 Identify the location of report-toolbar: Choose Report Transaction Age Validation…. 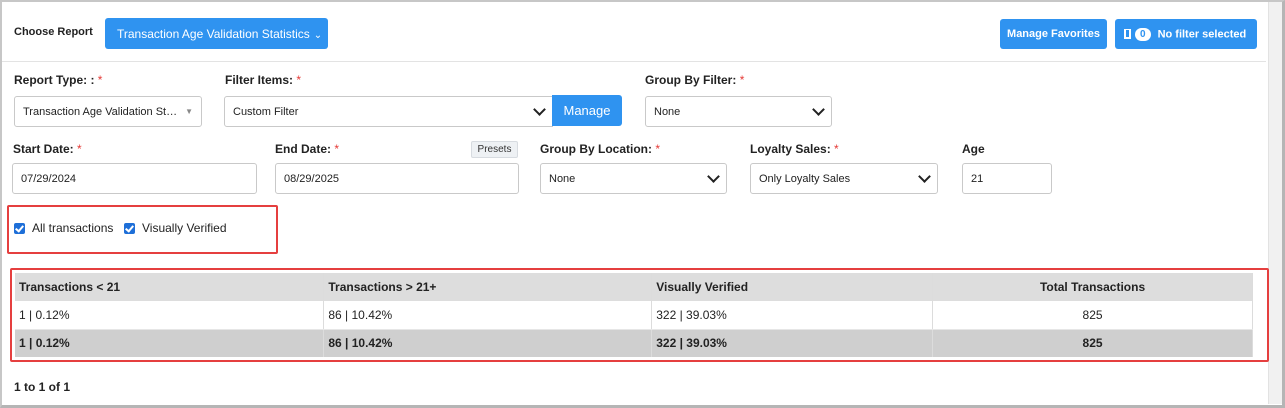
(634, 32).